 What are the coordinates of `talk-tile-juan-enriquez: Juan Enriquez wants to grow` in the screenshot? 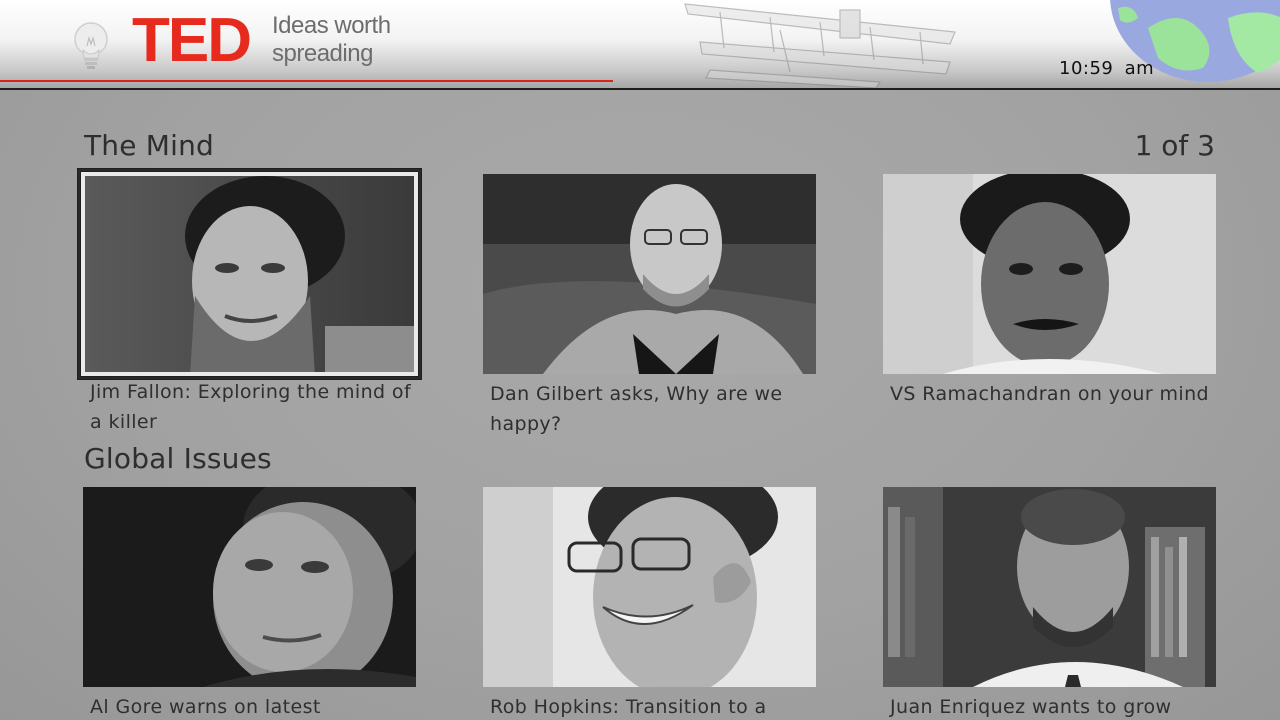 It's located at (1049, 603).